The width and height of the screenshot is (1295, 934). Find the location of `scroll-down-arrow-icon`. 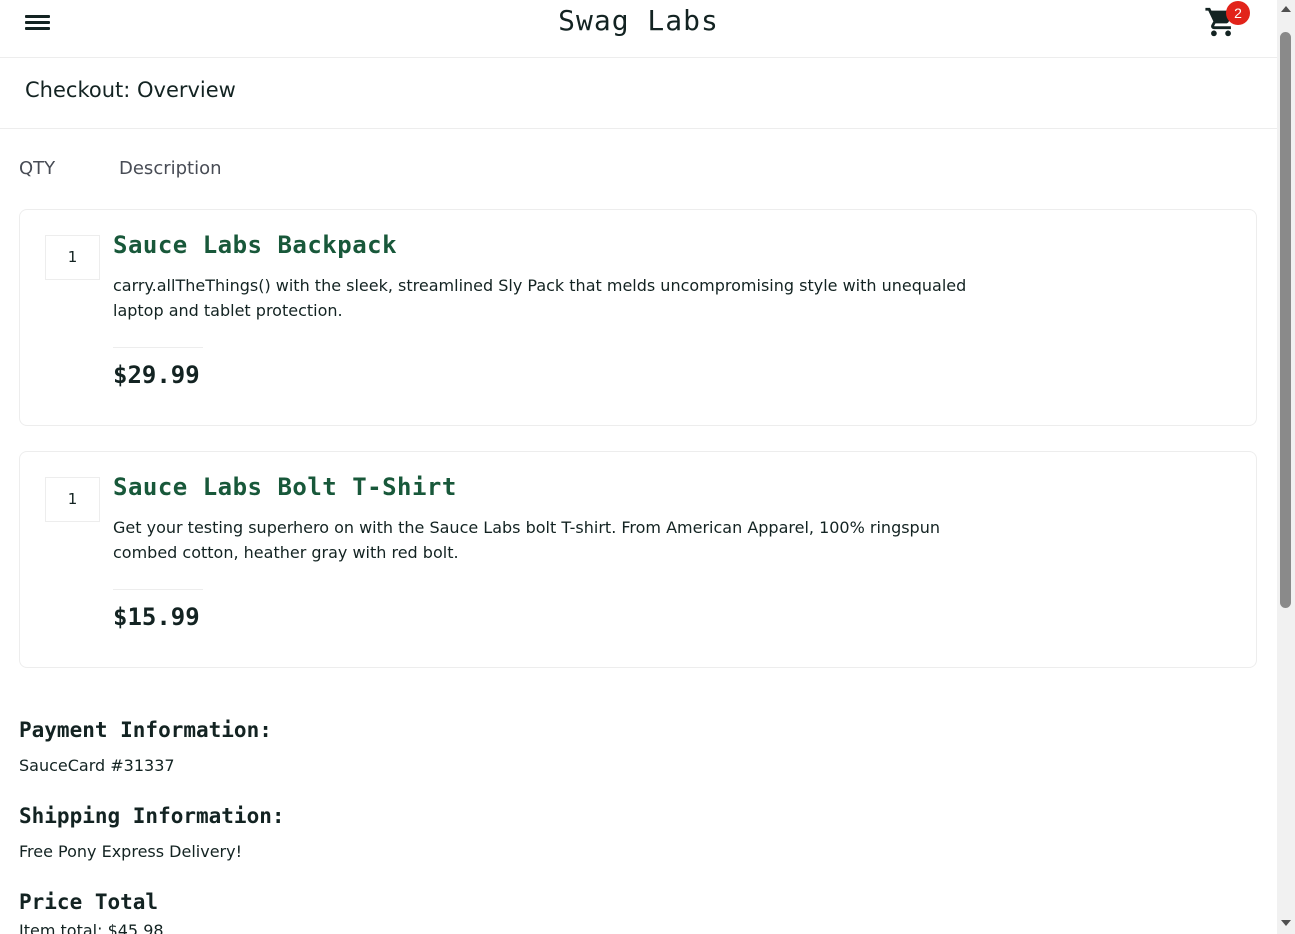

scroll-down-arrow-icon is located at coordinates (1286, 923).